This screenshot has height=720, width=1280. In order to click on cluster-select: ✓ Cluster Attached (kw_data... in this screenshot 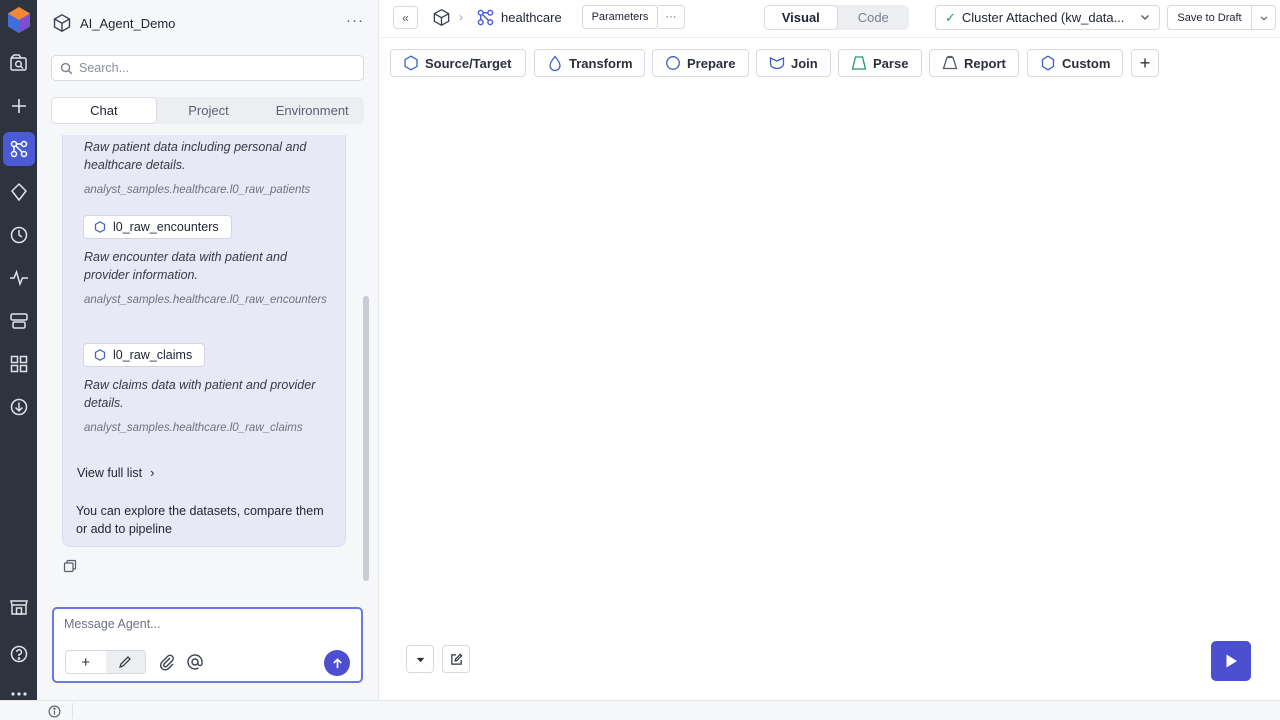, I will do `click(1047, 17)`.